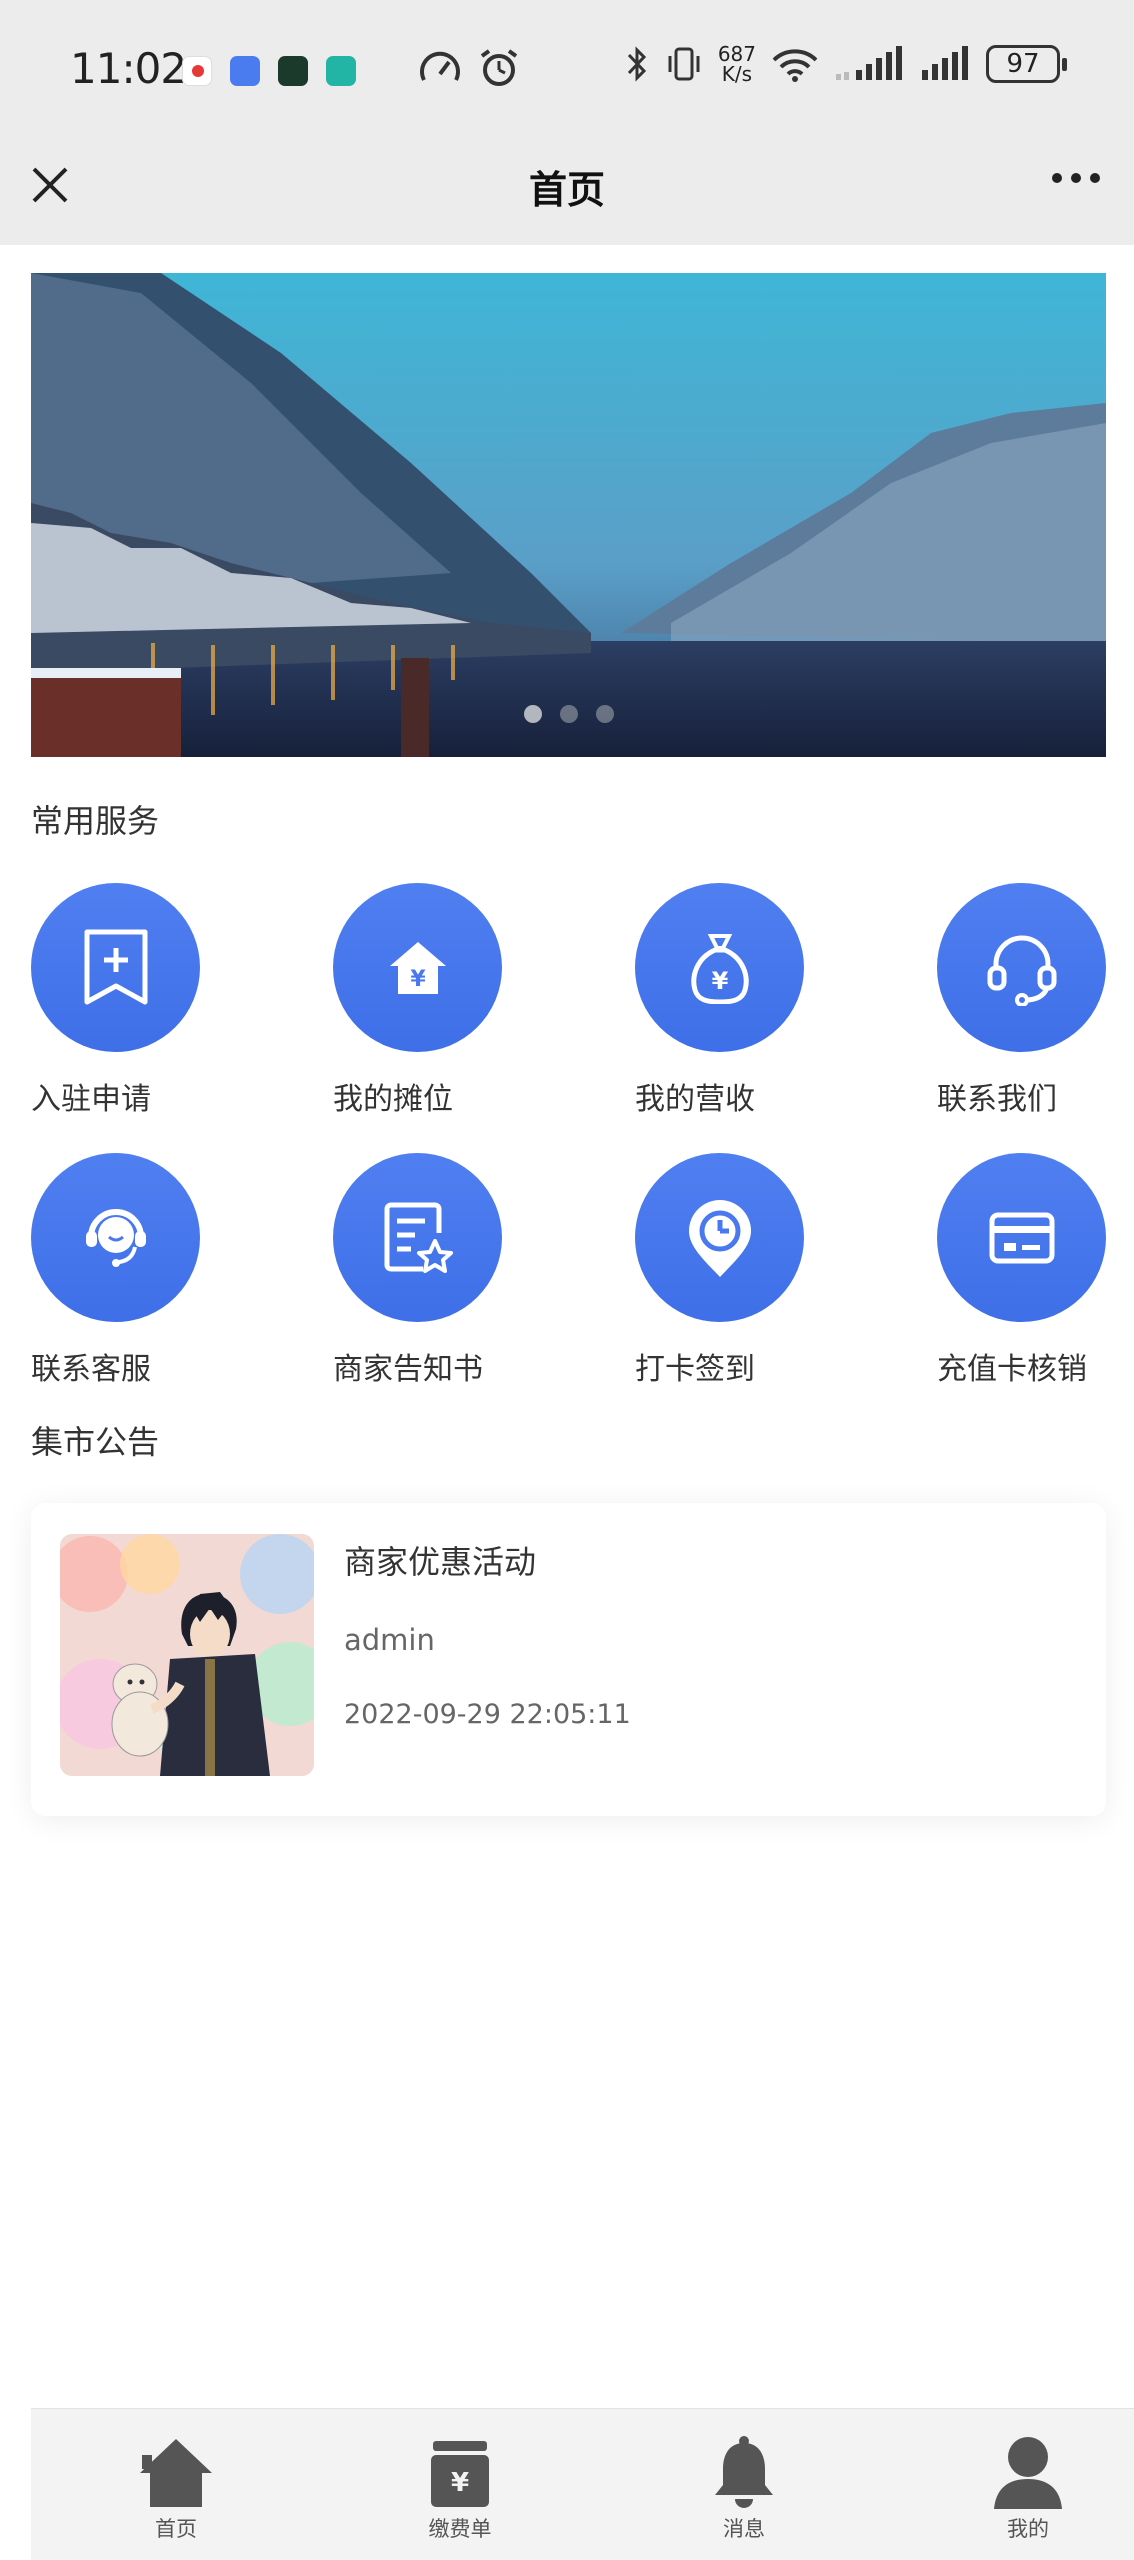 Image resolution: width=1134 pixels, height=2560 pixels. Describe the element at coordinates (176, 2473) in the screenshot. I see `home-icon` at that location.